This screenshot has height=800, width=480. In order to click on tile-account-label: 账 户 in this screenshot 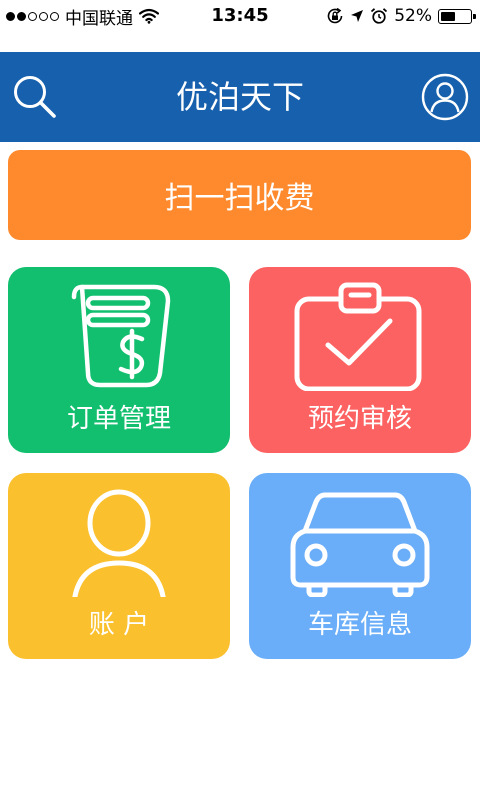, I will do `click(119, 625)`.